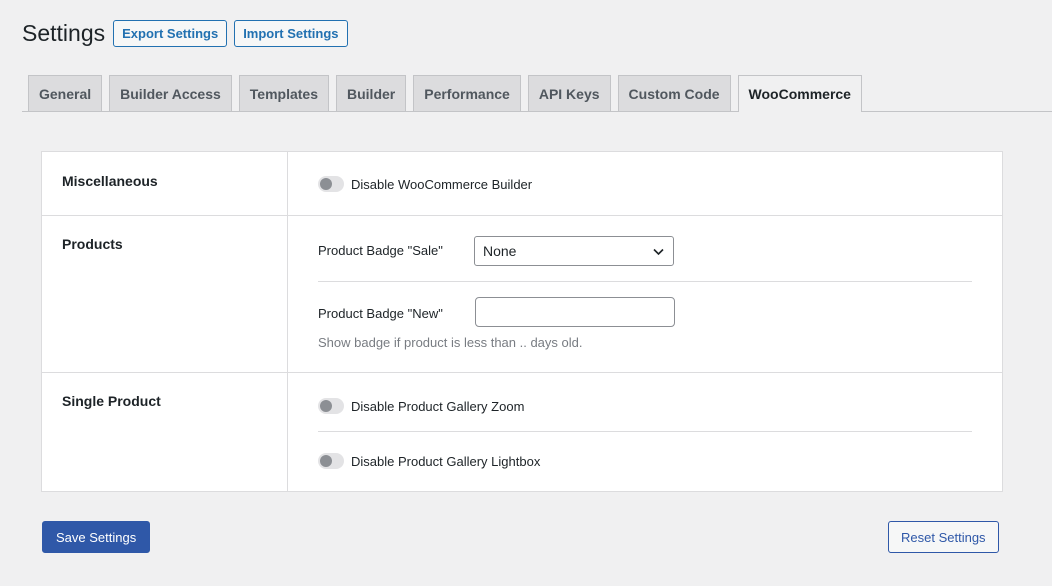 This screenshot has width=1052, height=586. Describe the element at coordinates (380, 313) in the screenshot. I see `badge-new-label: Product Badge "New"` at that location.